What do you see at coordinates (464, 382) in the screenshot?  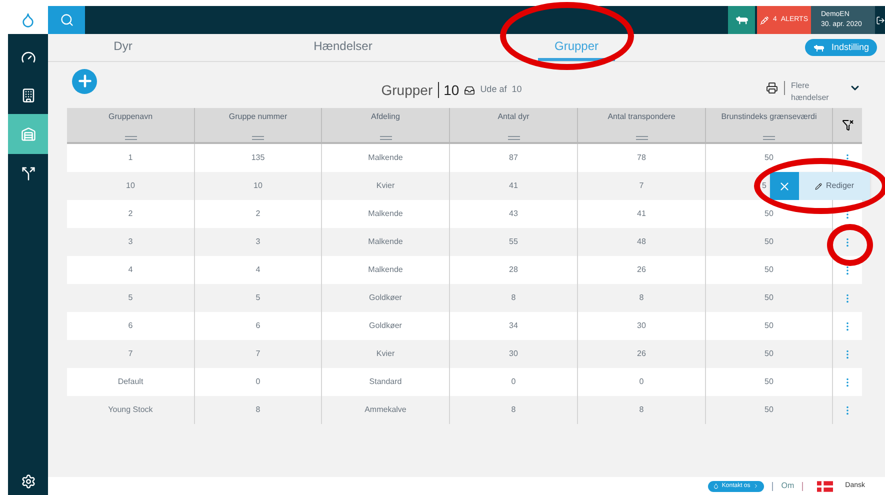 I see `table-row: Default 0 Standard 0 0 50` at bounding box center [464, 382].